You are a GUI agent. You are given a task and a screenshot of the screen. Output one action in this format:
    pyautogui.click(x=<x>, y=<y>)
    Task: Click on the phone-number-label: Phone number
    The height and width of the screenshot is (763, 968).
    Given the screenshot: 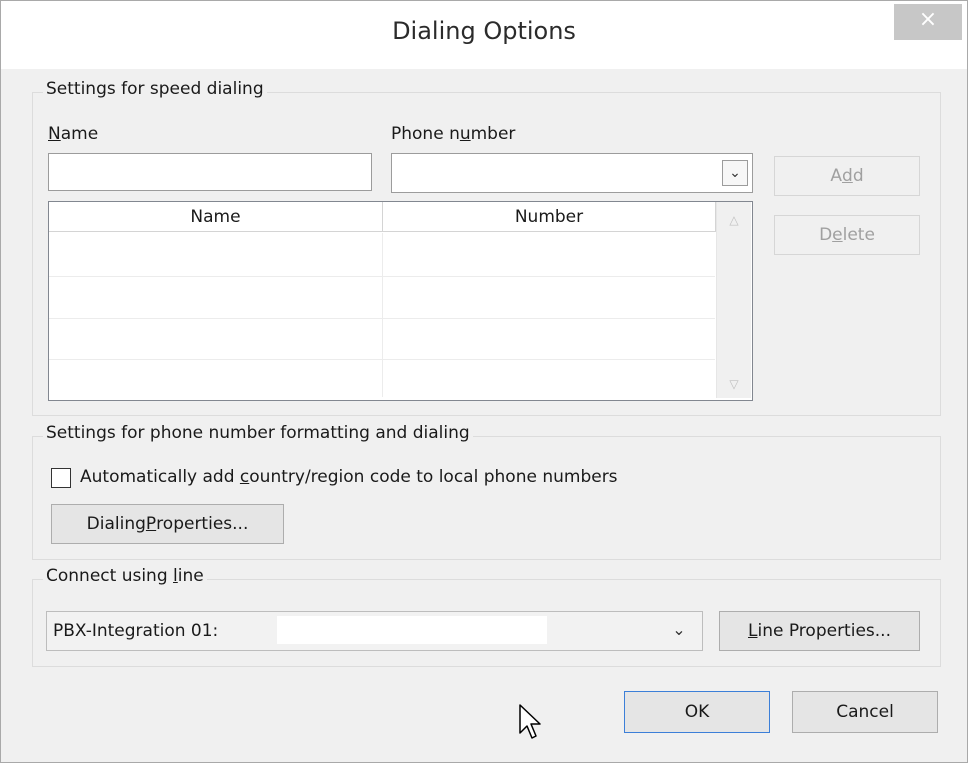 What is the action you would take?
    pyautogui.click(x=453, y=134)
    